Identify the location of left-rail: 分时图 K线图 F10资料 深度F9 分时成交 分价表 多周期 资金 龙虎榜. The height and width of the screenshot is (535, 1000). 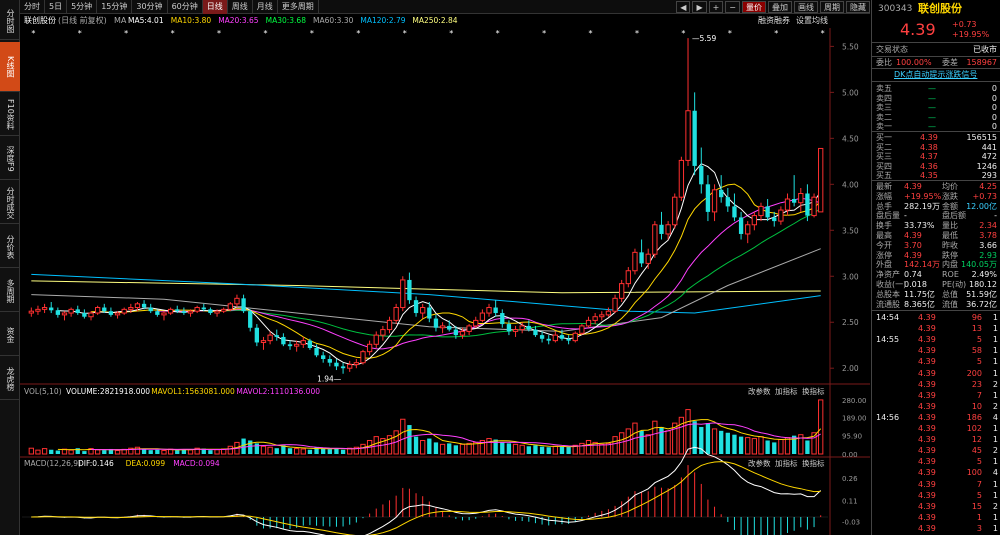
(10, 267).